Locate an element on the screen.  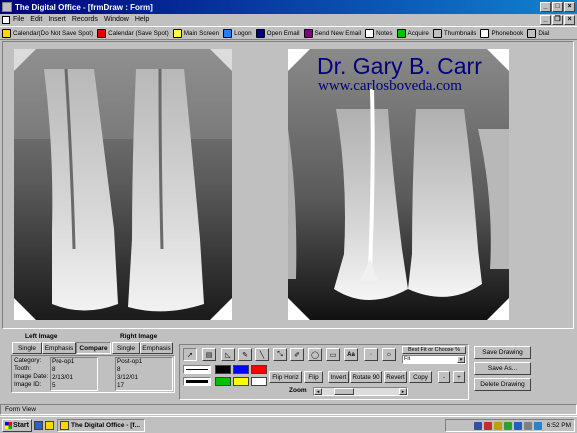
brightness-tool-icon: ☼ is located at coordinates (389, 354).